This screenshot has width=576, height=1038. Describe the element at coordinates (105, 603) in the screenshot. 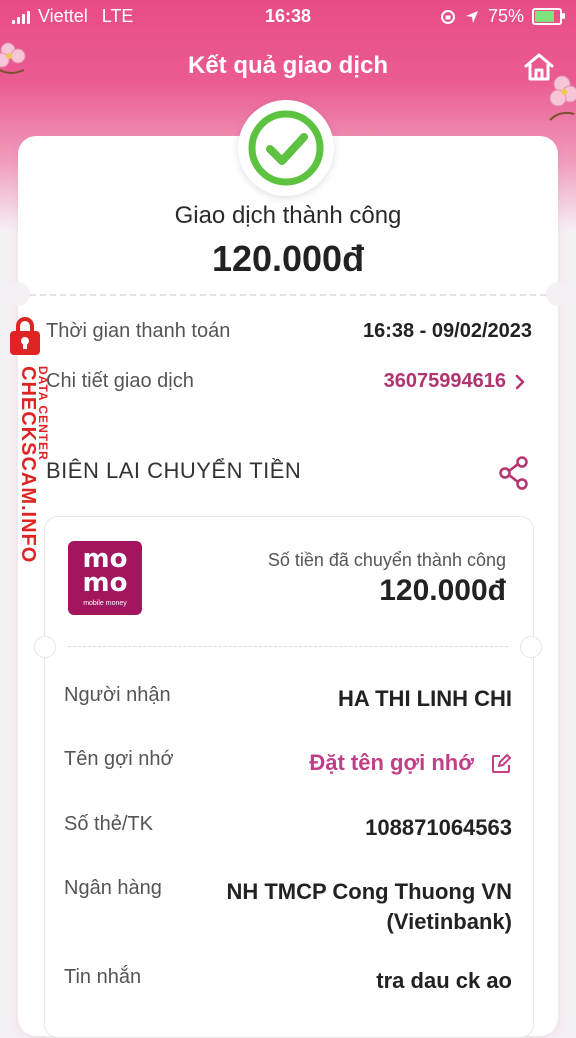

I see `momo-logo-subtitle: mobile money` at that location.